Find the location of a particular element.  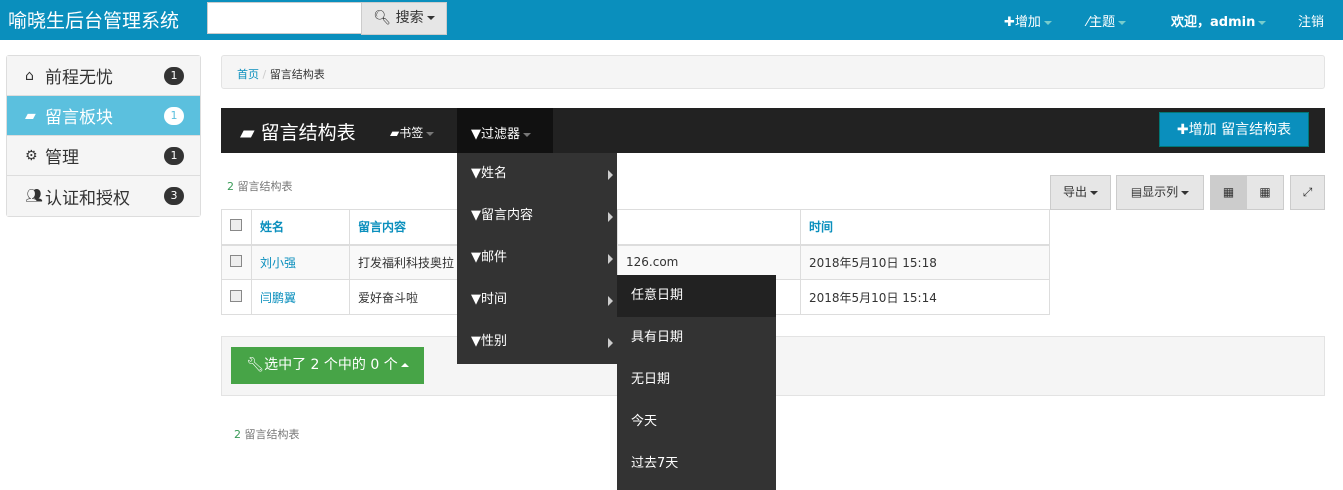

user-menu: 欢迎，admin is located at coordinates (1219, 20).